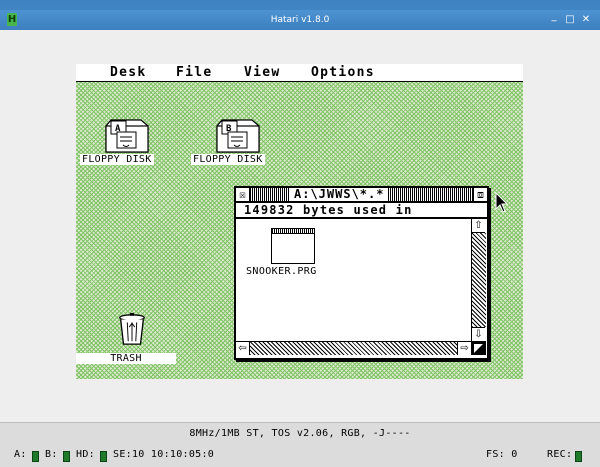 This screenshot has width=600, height=467. Describe the element at coordinates (293, 246) in the screenshot. I see `program-file-icon` at that location.